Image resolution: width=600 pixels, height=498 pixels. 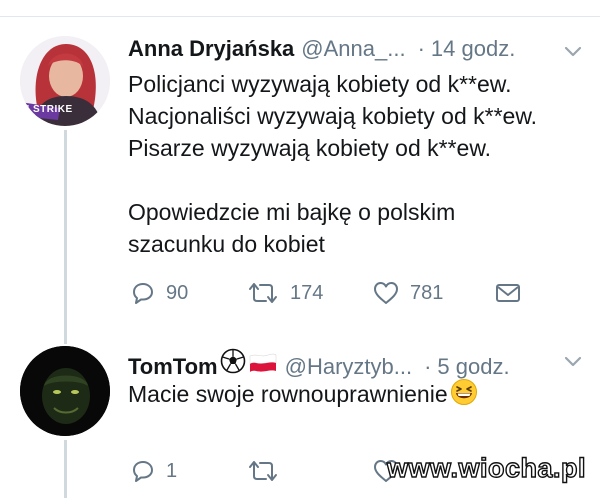 What do you see at coordinates (427, 292) in the screenshot?
I see `like-count: 781` at bounding box center [427, 292].